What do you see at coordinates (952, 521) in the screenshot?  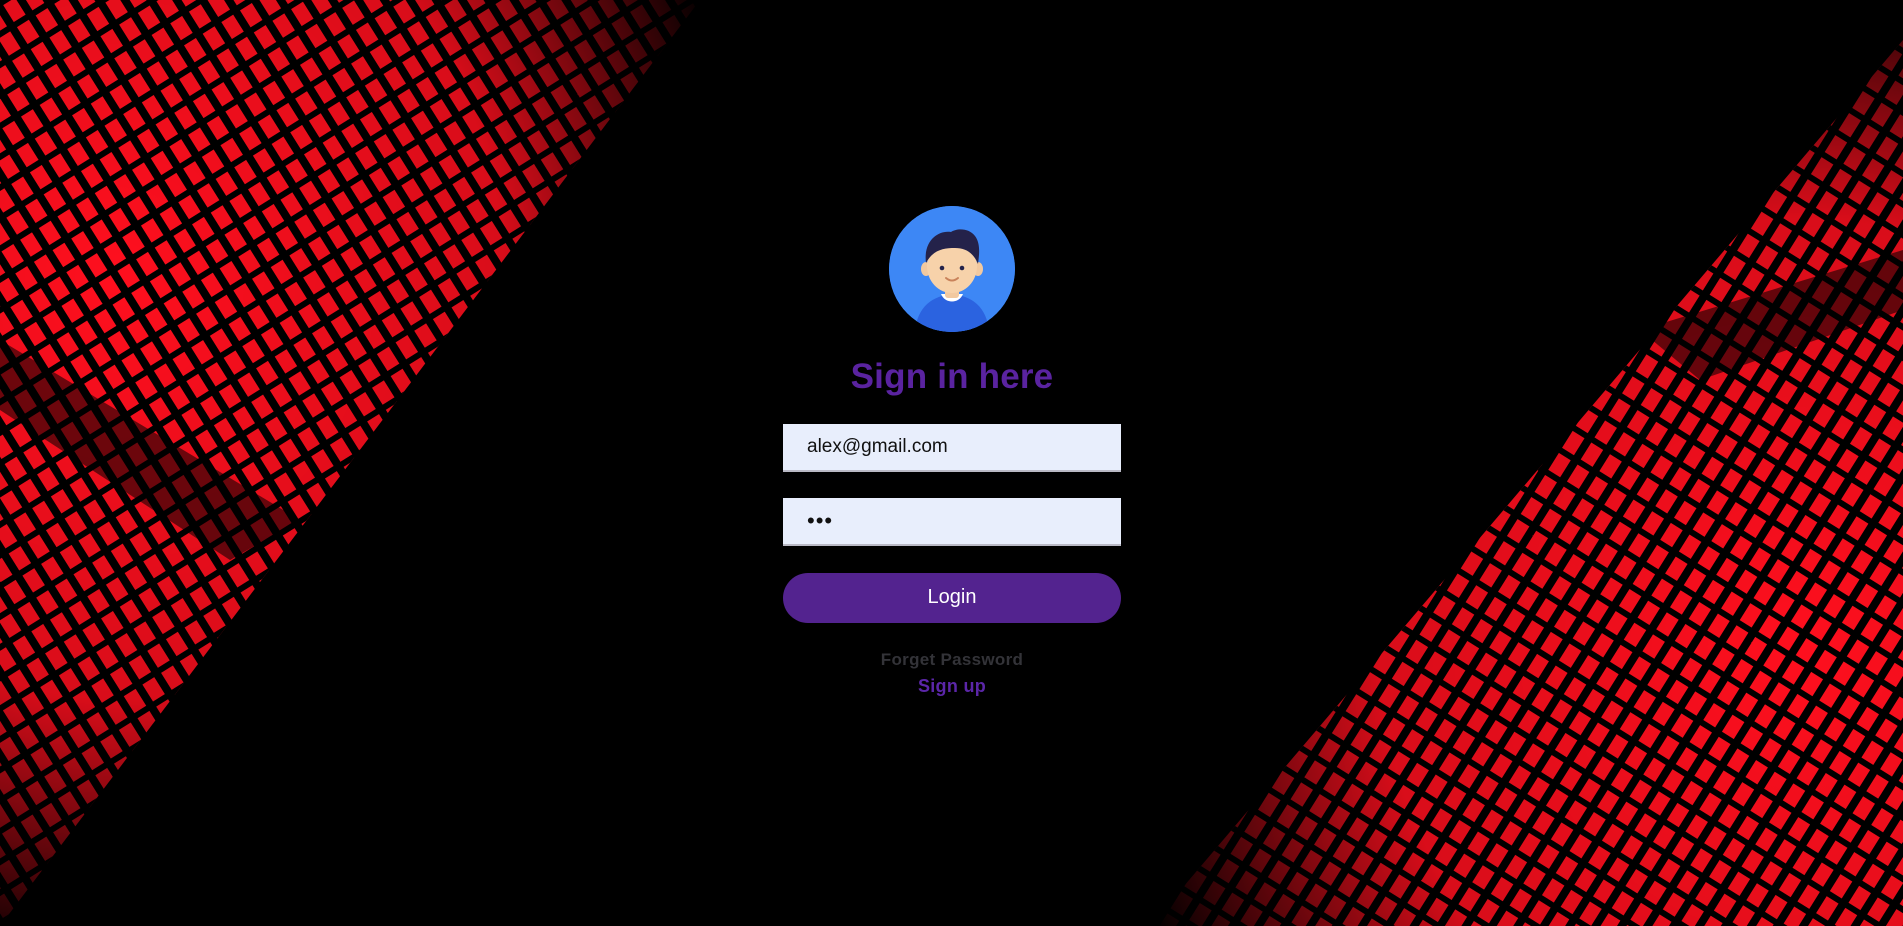 I see `password-field` at bounding box center [952, 521].